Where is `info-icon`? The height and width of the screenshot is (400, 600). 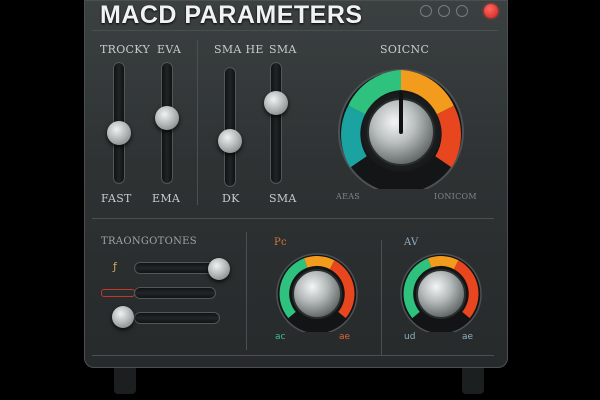
info-icon is located at coordinates (426, 11).